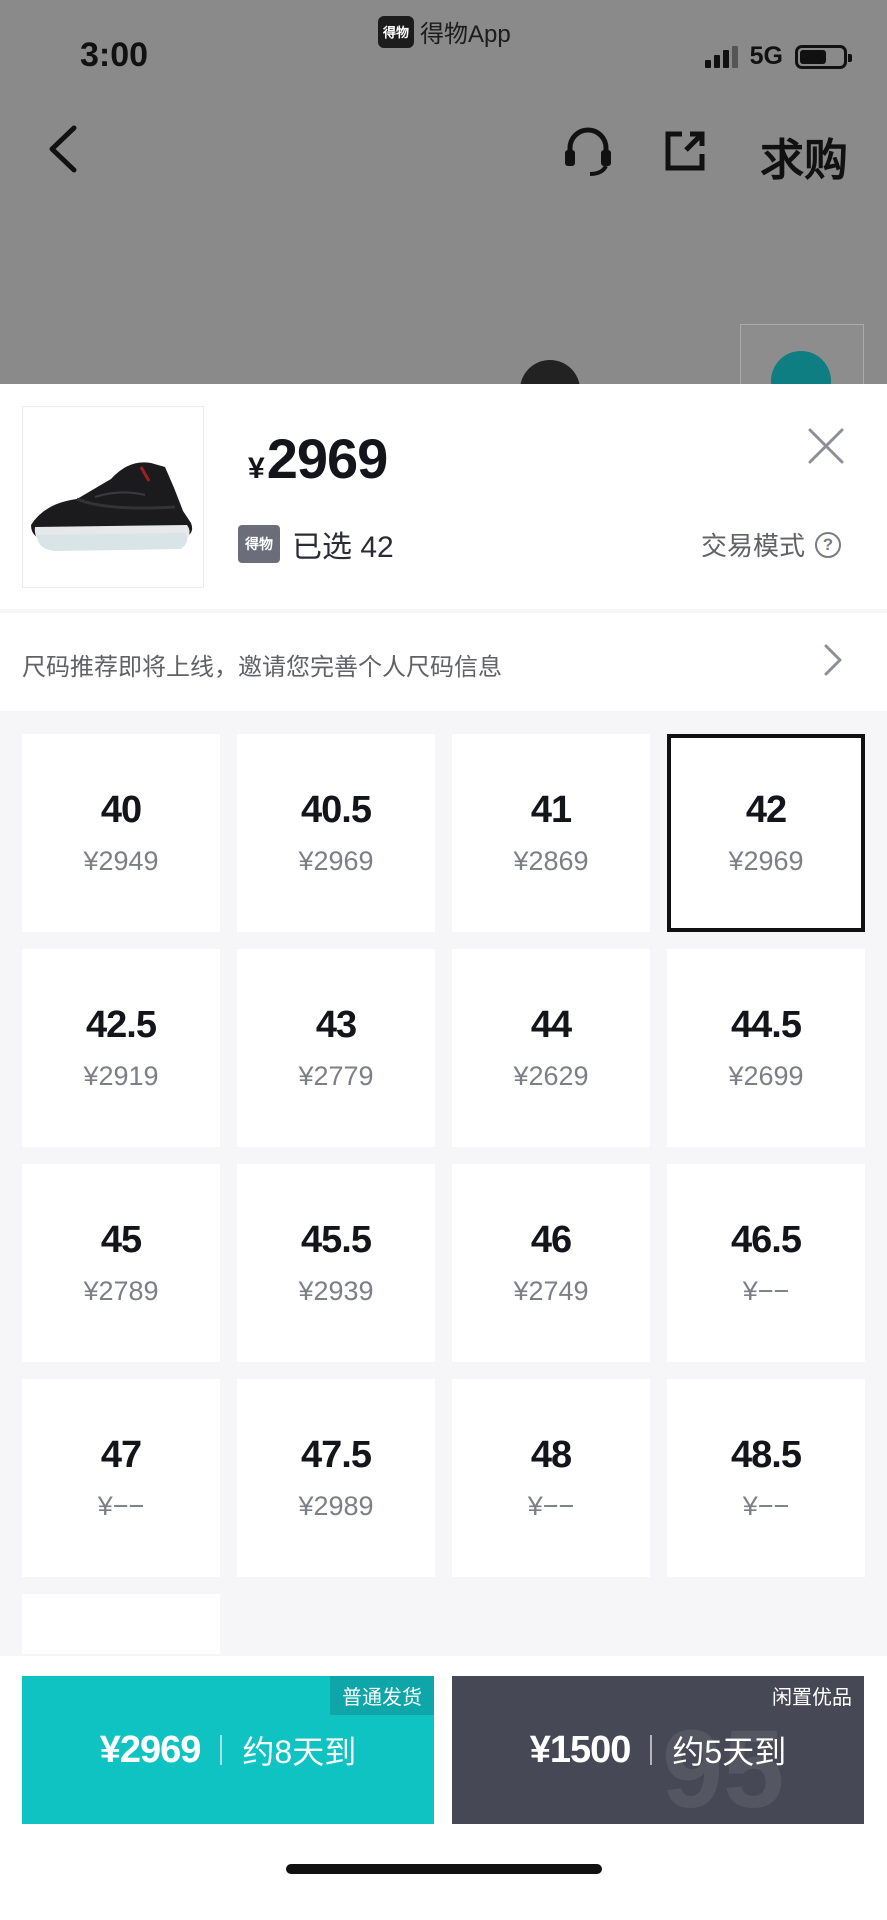  Describe the element at coordinates (588, 151) in the screenshot. I see `headset-icon` at that location.